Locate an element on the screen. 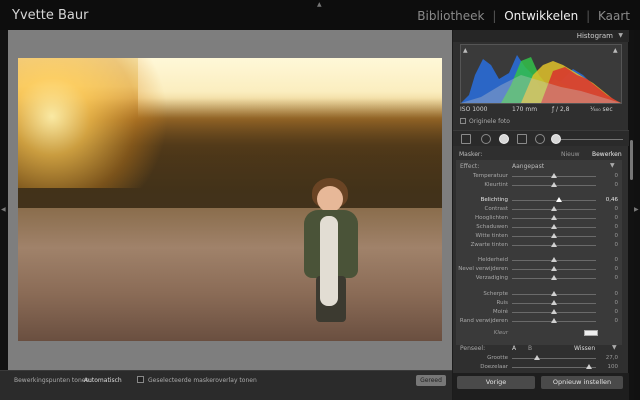  mask-edit-button: Bewerken is located at coordinates (607, 154).